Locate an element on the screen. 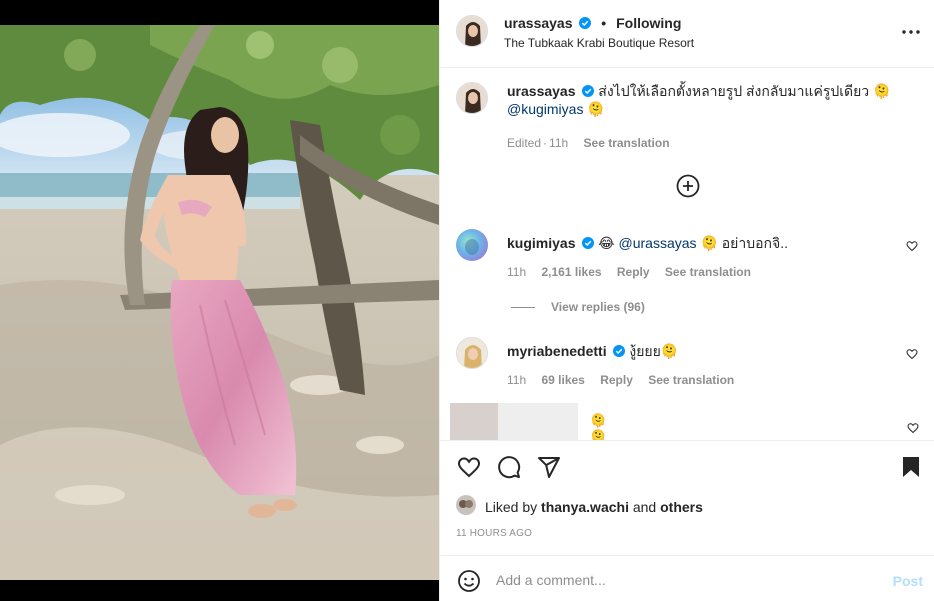 The height and width of the screenshot is (601, 934). comment-body: kugimiyas 😂 @urassayas 🫠 อย่าบอกจิ.. is located at coordinates (707, 243).